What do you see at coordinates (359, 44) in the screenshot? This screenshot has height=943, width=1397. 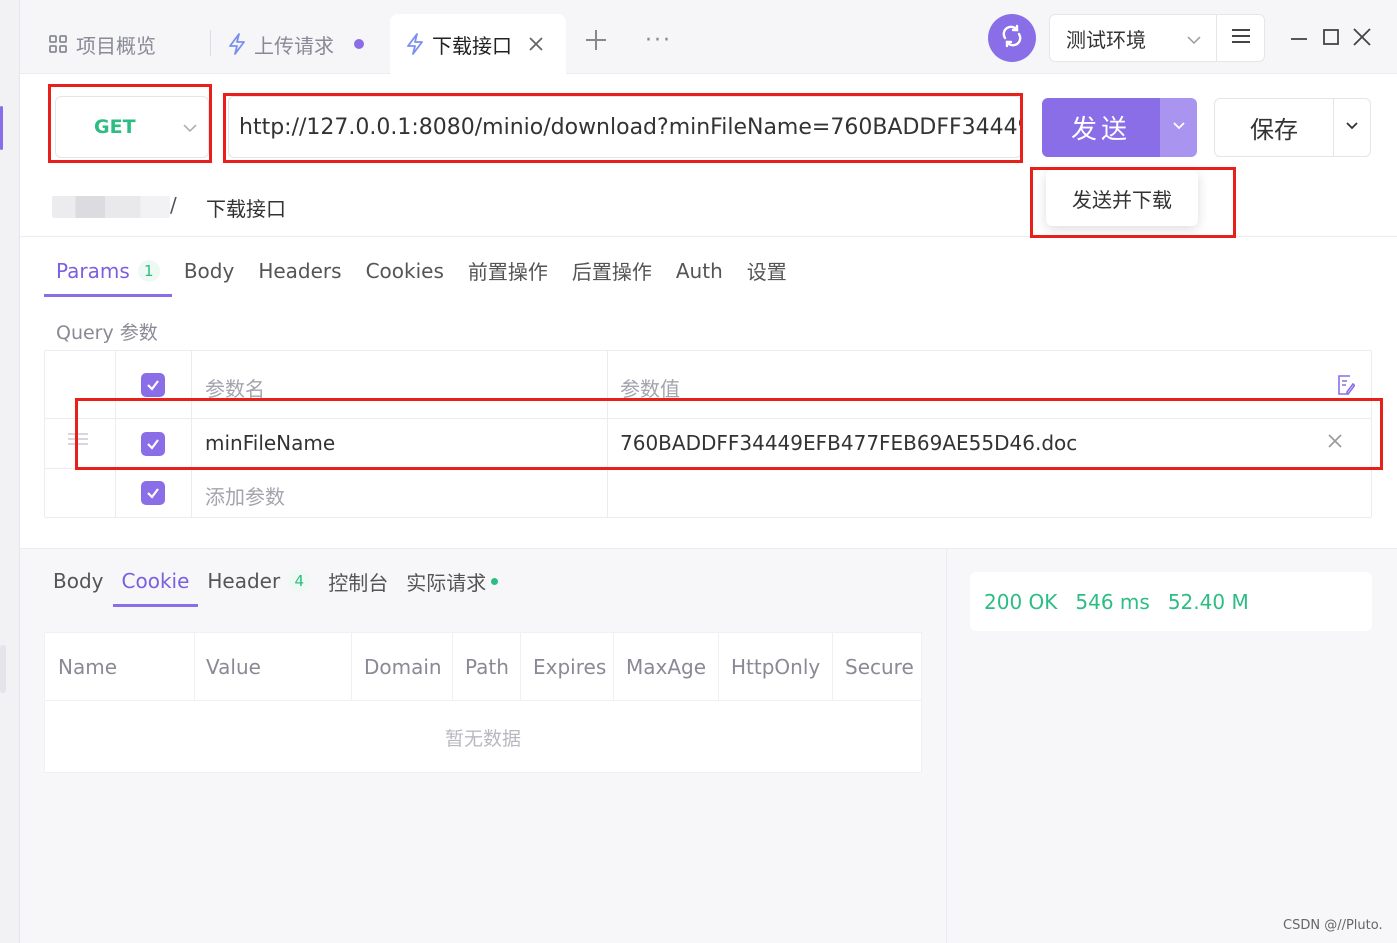 I see `unsaved-dot` at bounding box center [359, 44].